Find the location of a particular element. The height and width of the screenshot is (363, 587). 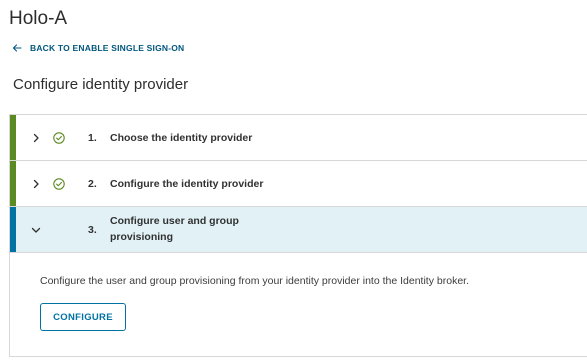

step-1-header: 1. Choose the identity provider is located at coordinates (298, 138).